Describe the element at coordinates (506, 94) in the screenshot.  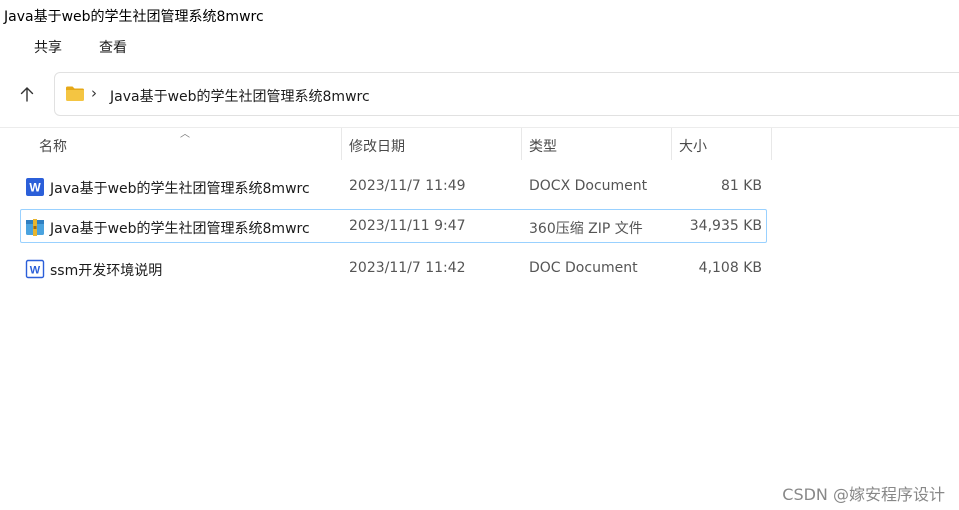
I see `address-bar: › Java基于web的学生社团管理系统8mwrc` at that location.